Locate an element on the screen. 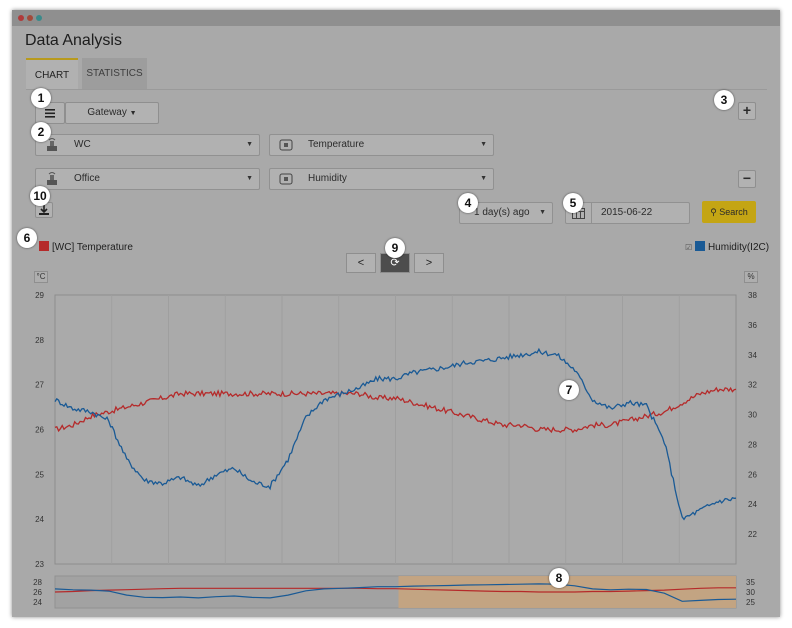 The height and width of the screenshot is (628, 792). right-axis-tick: 36 is located at coordinates (752, 325).